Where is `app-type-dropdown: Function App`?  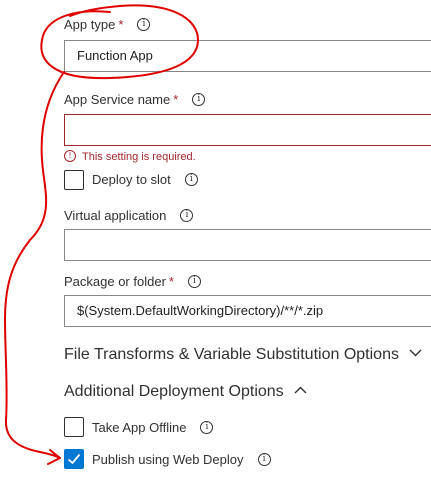 app-type-dropdown: Function App is located at coordinates (247, 56).